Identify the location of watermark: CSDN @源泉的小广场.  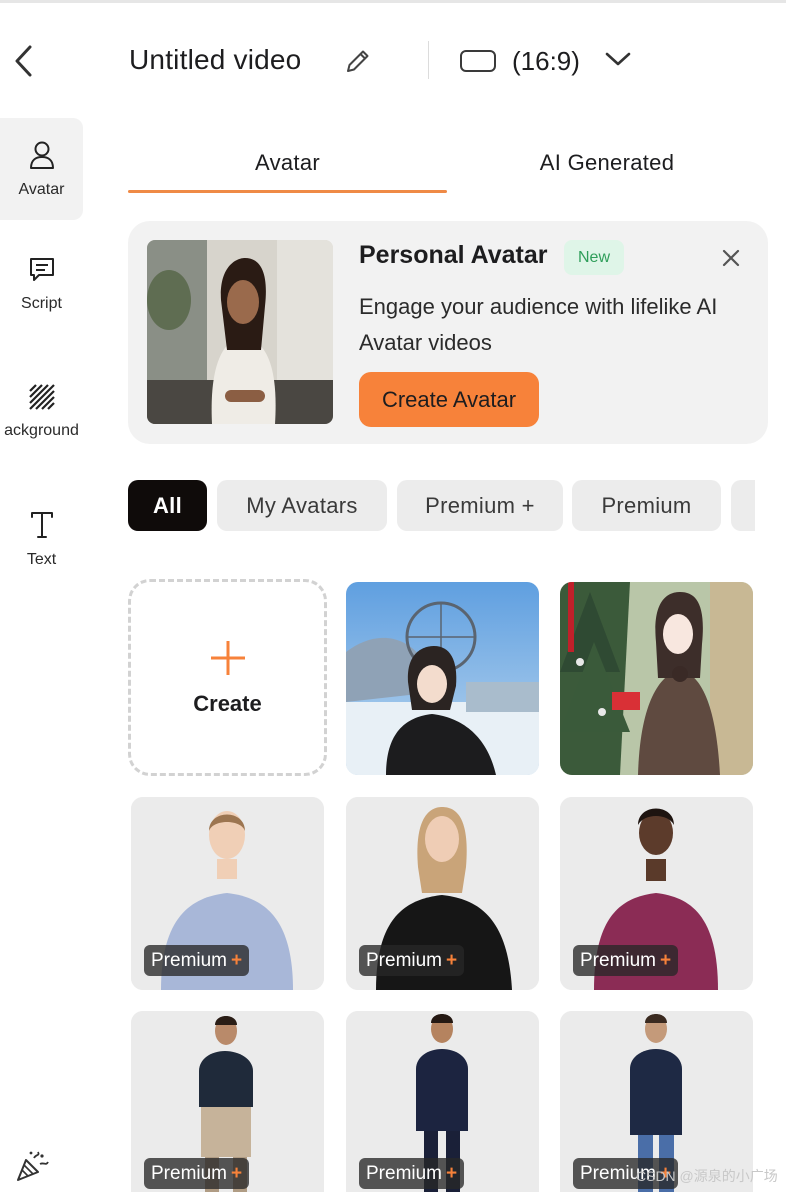
(707, 1176).